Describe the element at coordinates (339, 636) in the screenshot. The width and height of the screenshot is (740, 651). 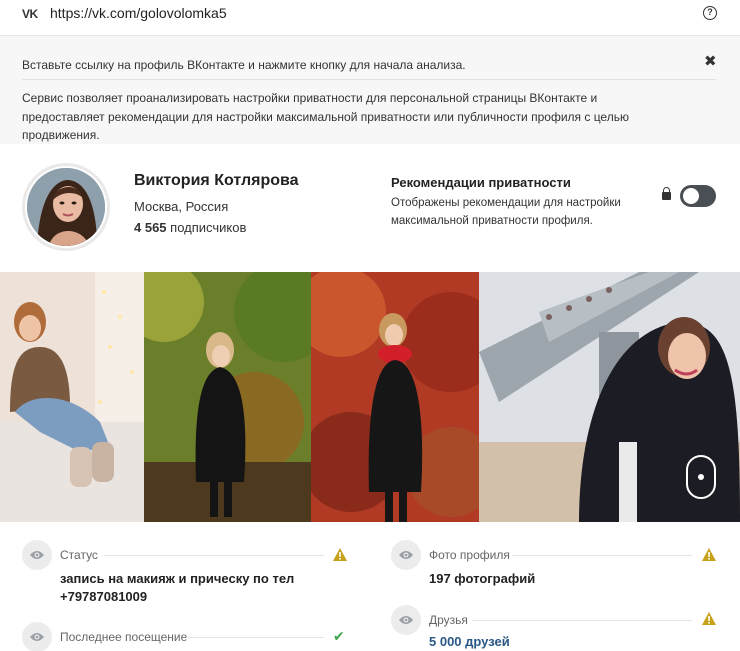
I see `check-icon: ✔` at that location.